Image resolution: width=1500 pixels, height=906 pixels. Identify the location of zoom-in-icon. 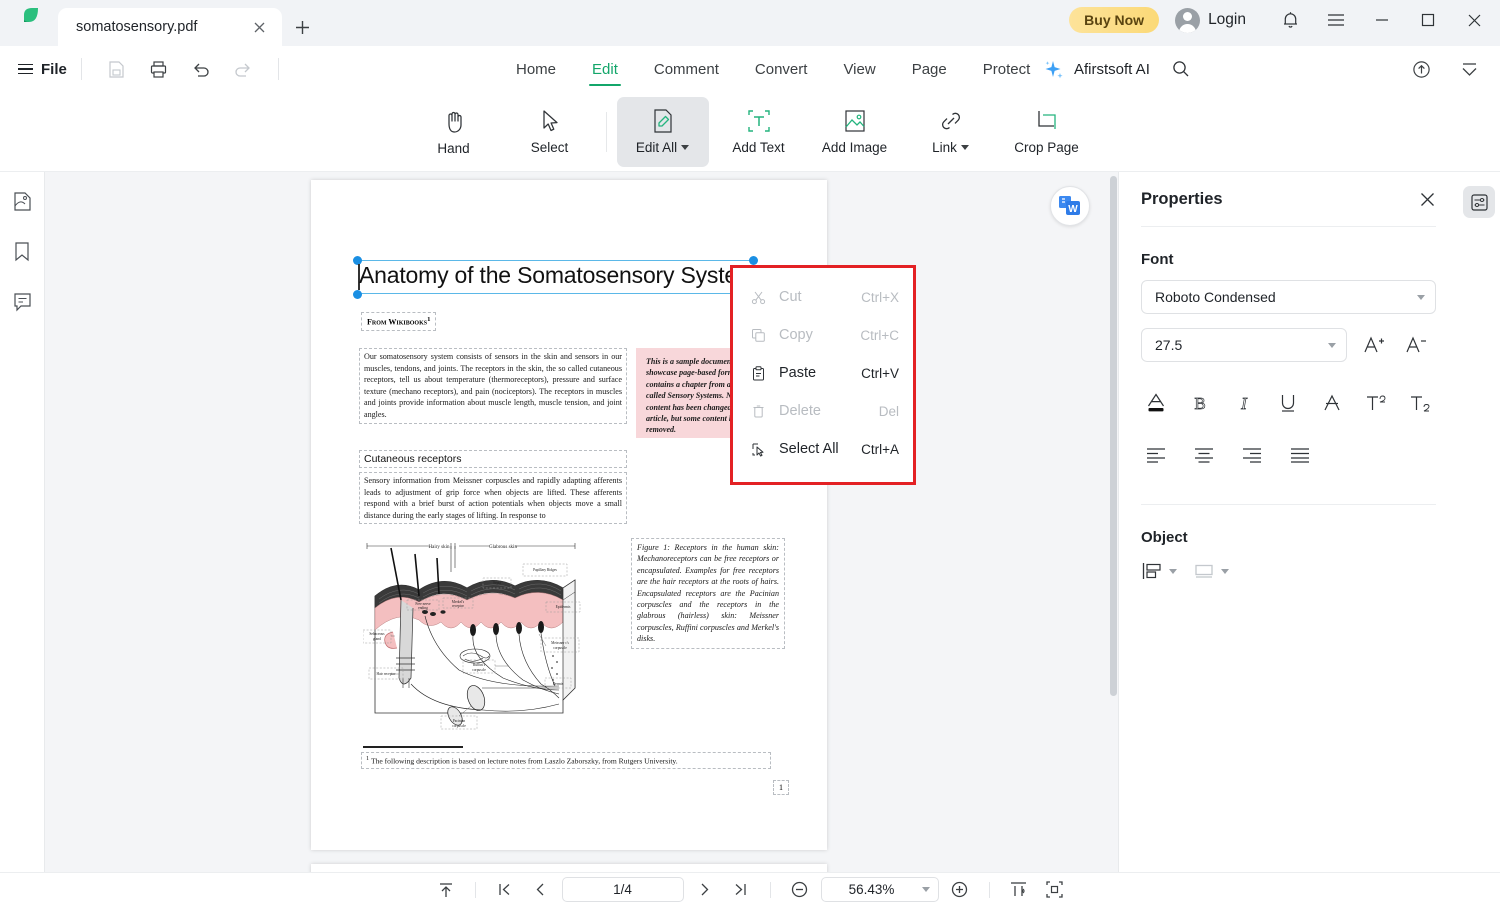
(960, 890).